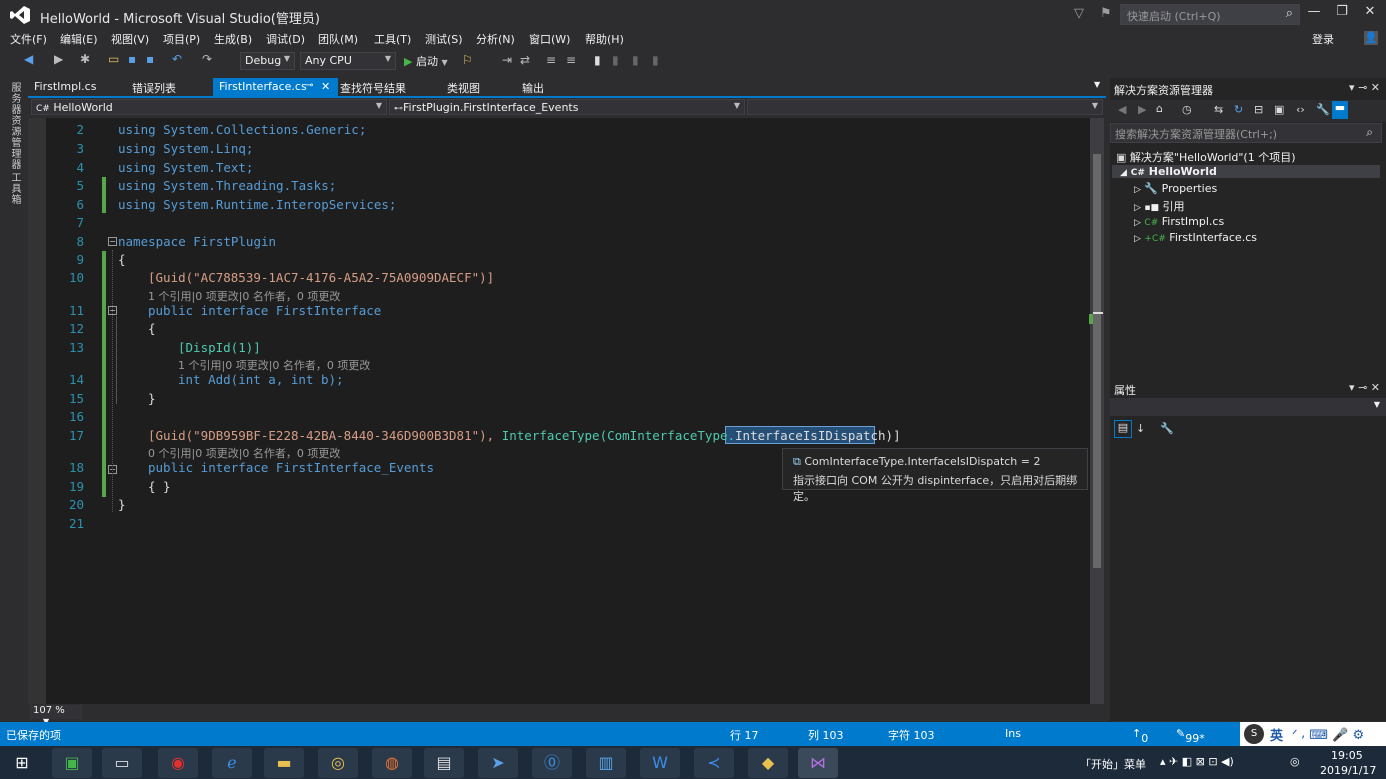 The image size is (1386, 779). I want to click on code-line: { }, so click(159, 486).